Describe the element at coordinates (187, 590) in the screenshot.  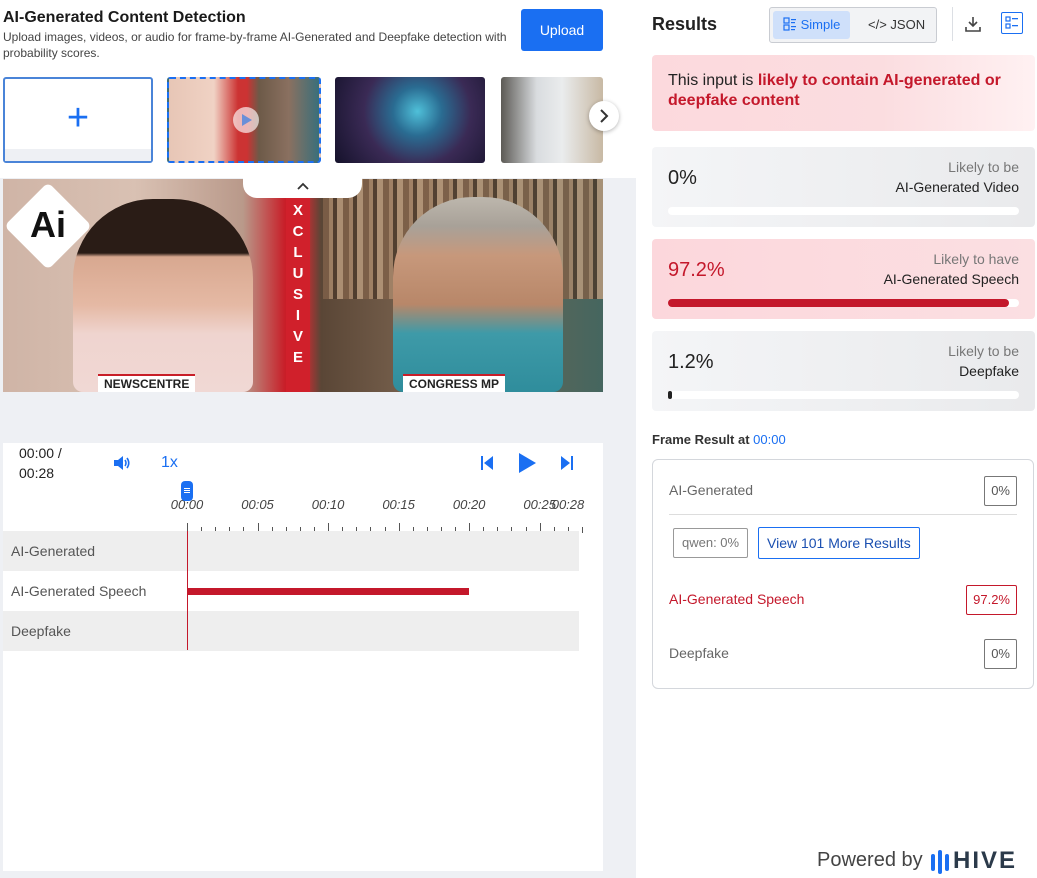
I see `playhead-line` at that location.